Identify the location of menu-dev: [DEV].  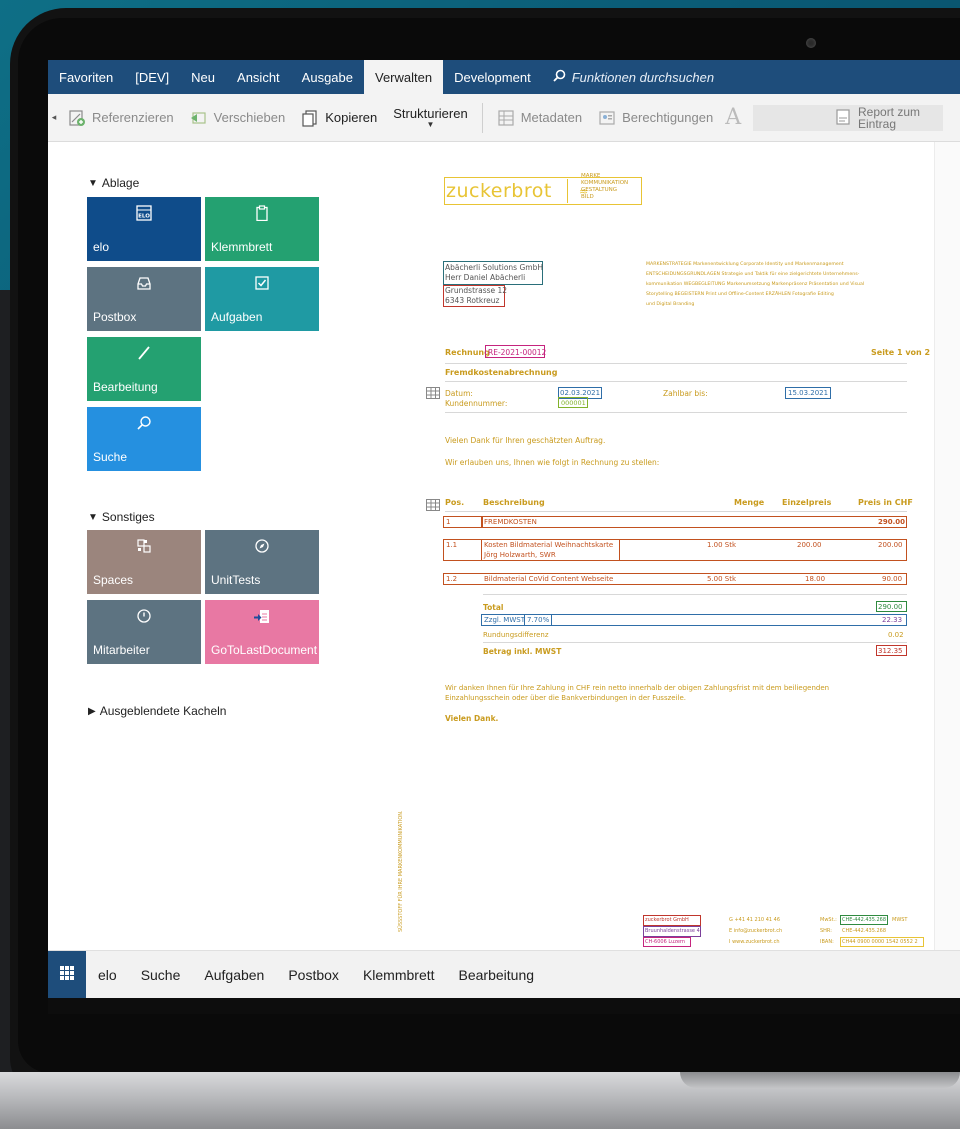
(152, 77).